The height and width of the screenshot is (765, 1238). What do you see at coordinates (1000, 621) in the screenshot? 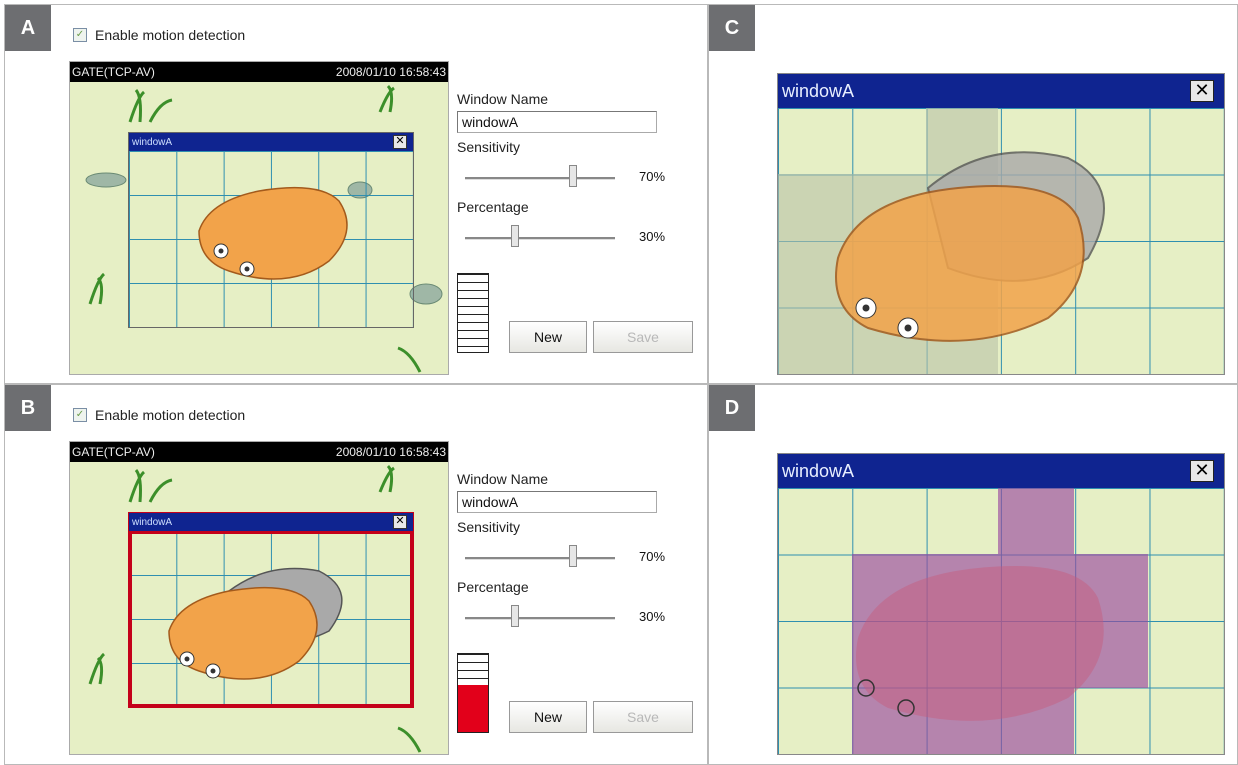
I see `triggered-cells` at bounding box center [1000, 621].